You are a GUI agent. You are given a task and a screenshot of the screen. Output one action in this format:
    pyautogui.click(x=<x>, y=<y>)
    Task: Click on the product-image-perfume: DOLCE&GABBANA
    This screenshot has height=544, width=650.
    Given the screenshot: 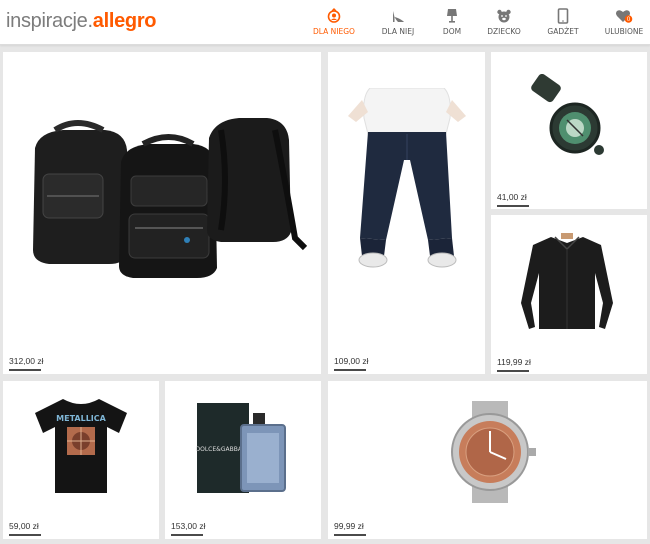 What is the action you would take?
    pyautogui.click(x=240, y=448)
    